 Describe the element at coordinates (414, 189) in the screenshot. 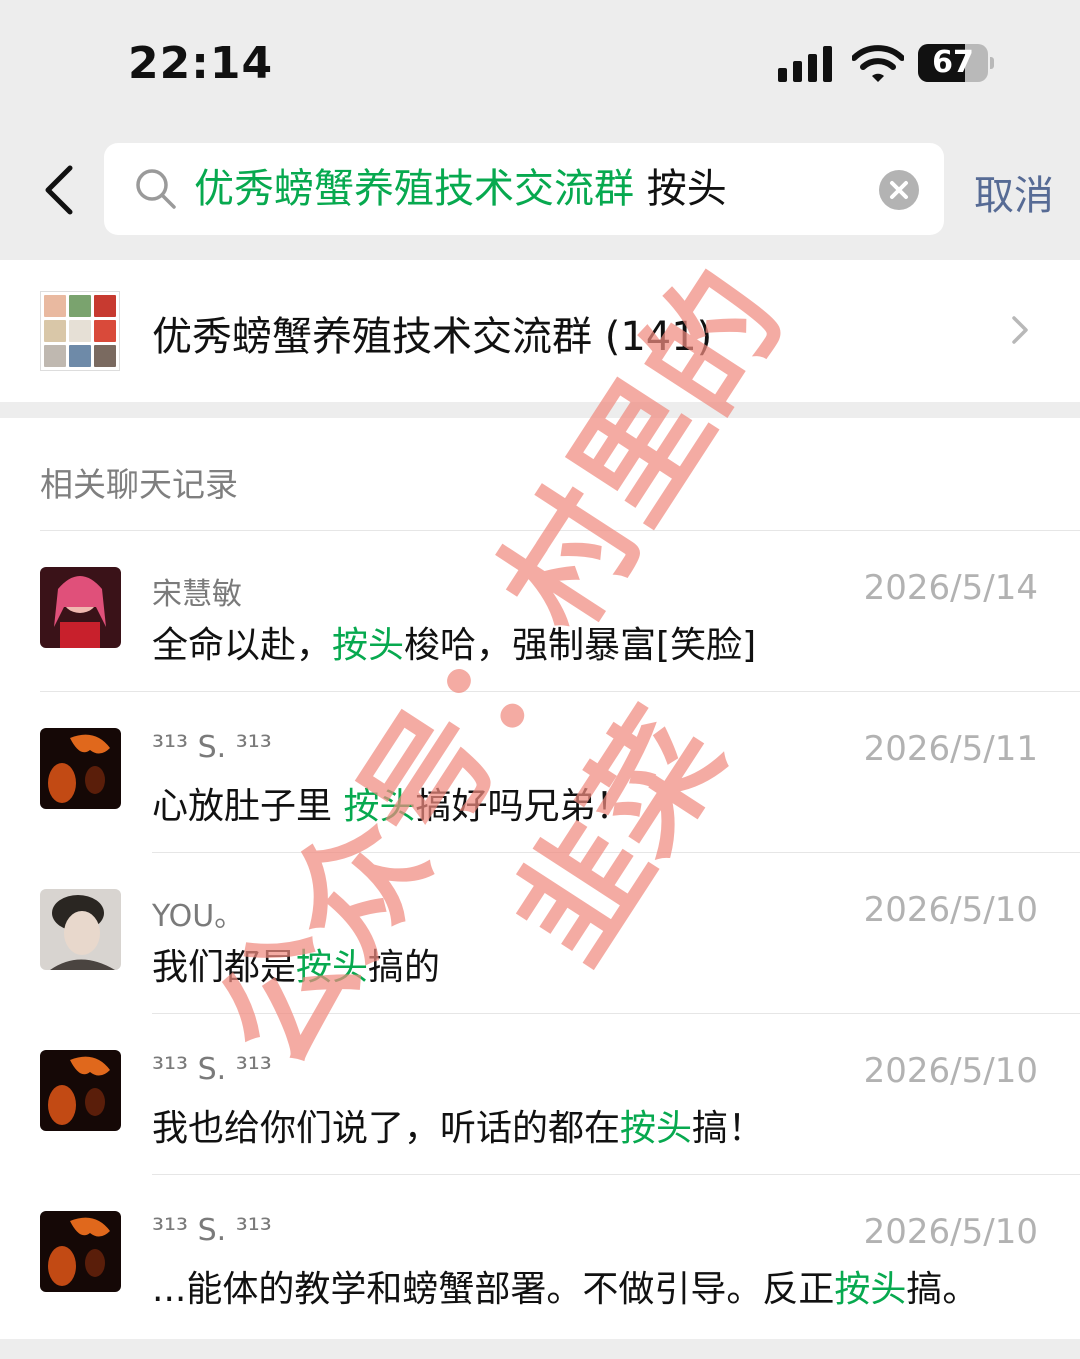

I see `search-query-group: 优秀螃蟹养殖技术交流群` at that location.